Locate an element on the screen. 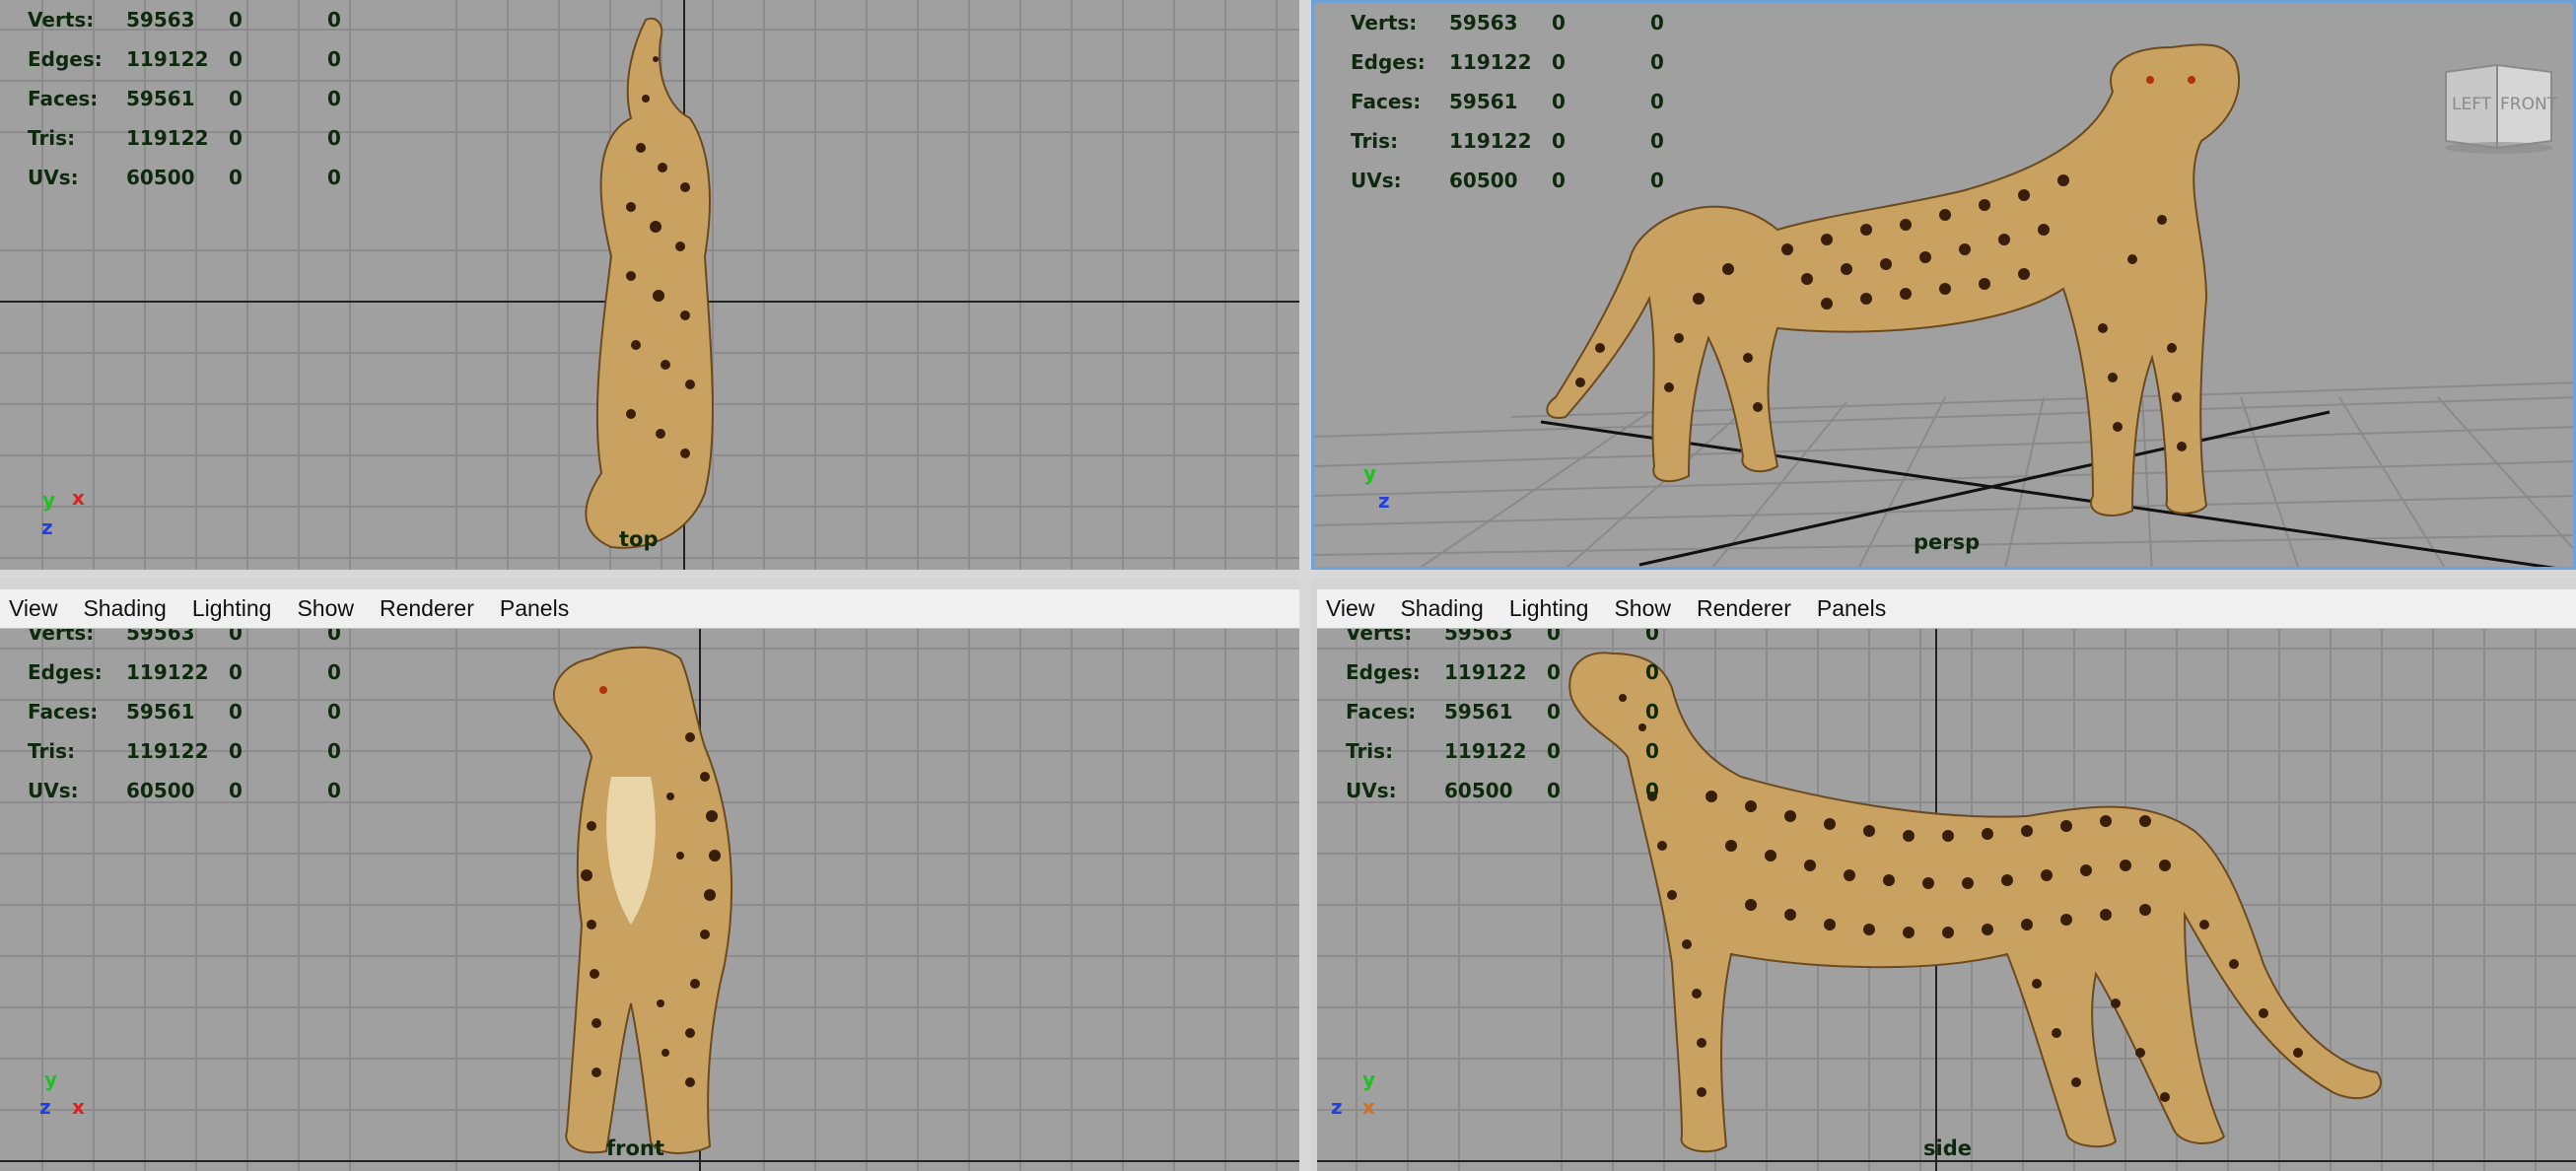  axis-gizmo: y x z is located at coordinates (72, 521).